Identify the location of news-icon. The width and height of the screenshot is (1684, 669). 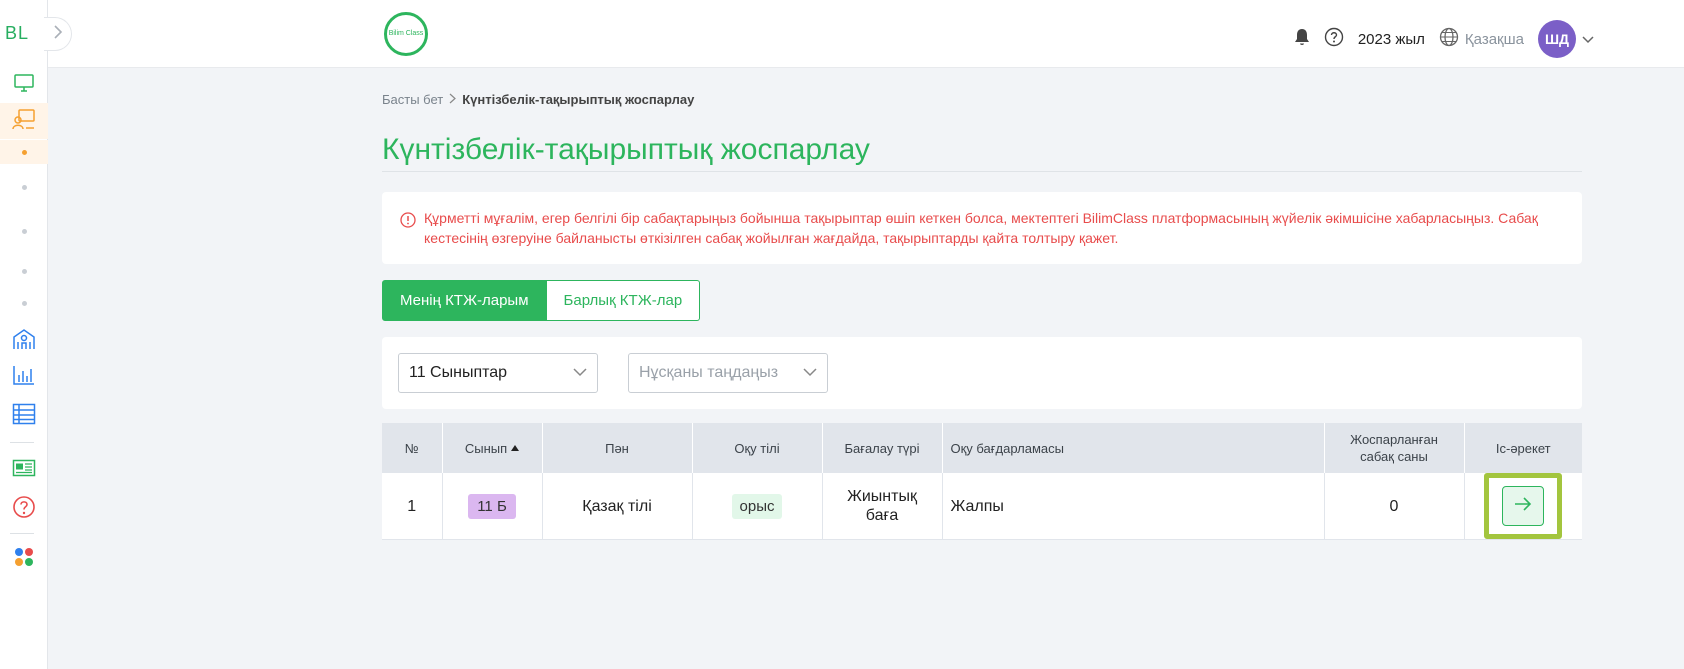
(24, 470).